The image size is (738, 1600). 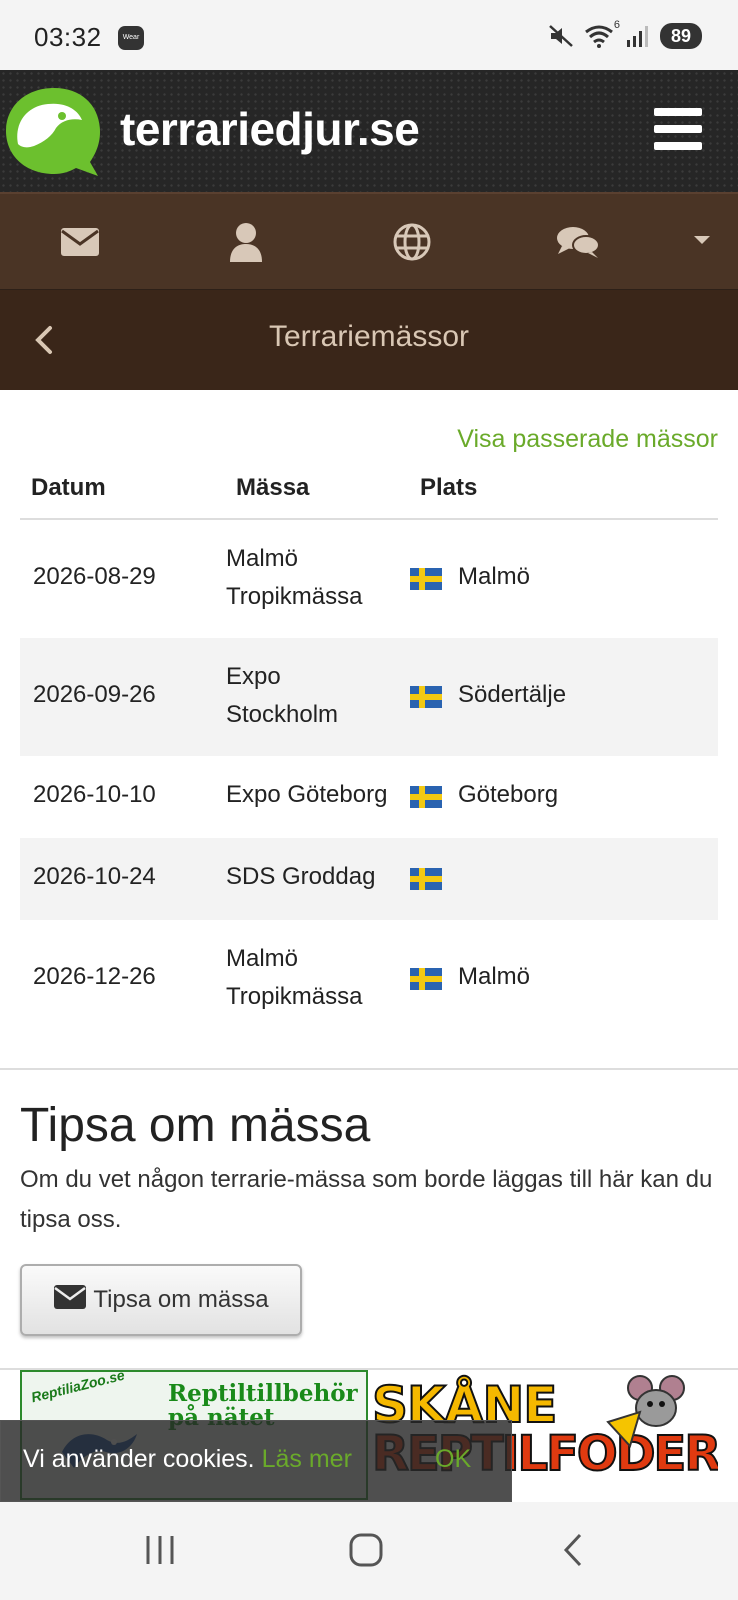 What do you see at coordinates (369, 1069) in the screenshot?
I see `section-divider` at bounding box center [369, 1069].